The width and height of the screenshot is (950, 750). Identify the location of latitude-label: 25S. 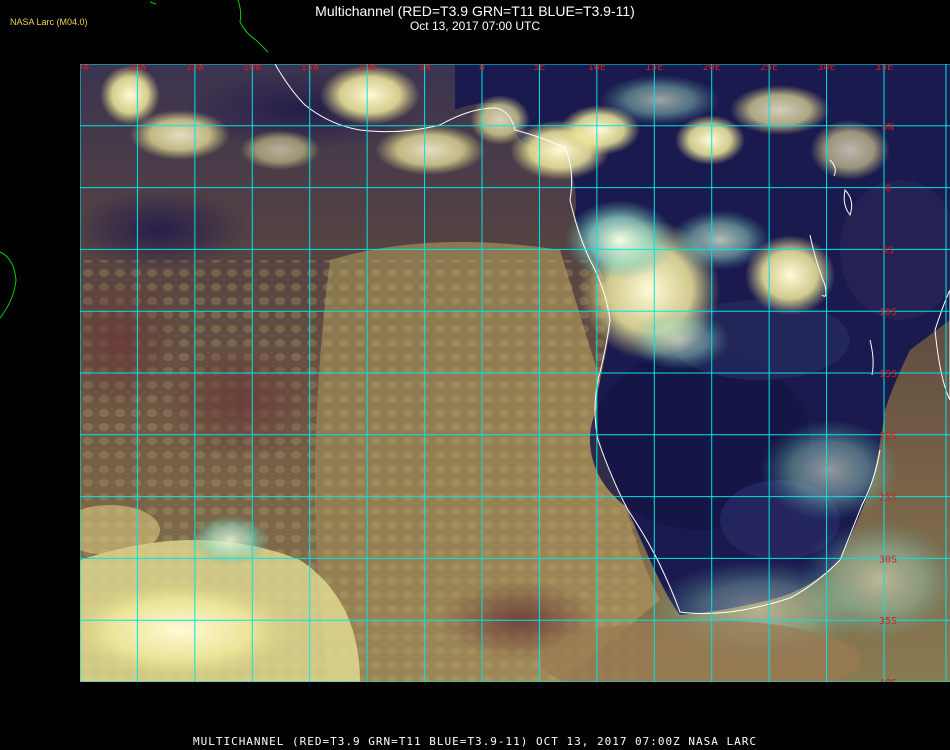
(888, 498).